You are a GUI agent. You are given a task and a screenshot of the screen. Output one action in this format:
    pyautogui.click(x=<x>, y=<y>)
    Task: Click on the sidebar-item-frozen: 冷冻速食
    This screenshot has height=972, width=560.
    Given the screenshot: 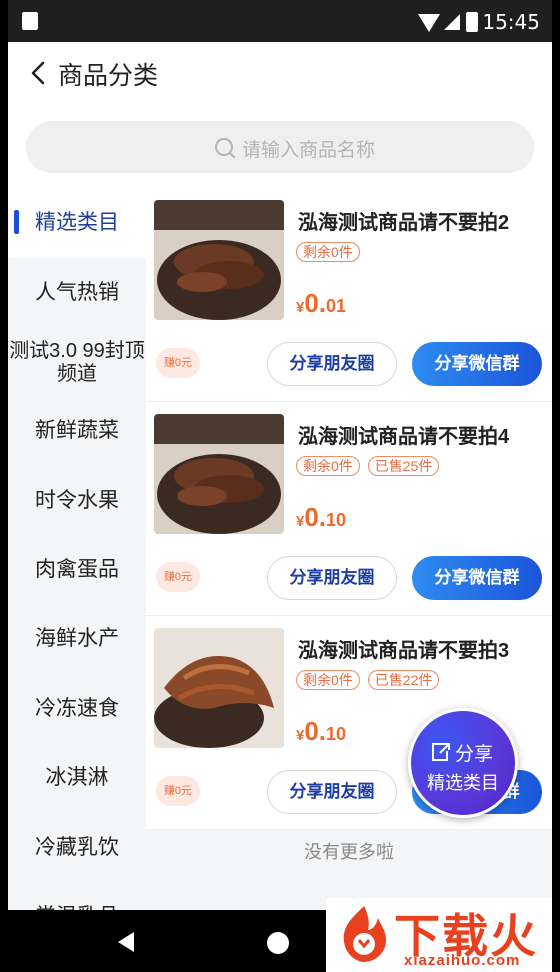 What is the action you would take?
    pyautogui.click(x=77, y=709)
    